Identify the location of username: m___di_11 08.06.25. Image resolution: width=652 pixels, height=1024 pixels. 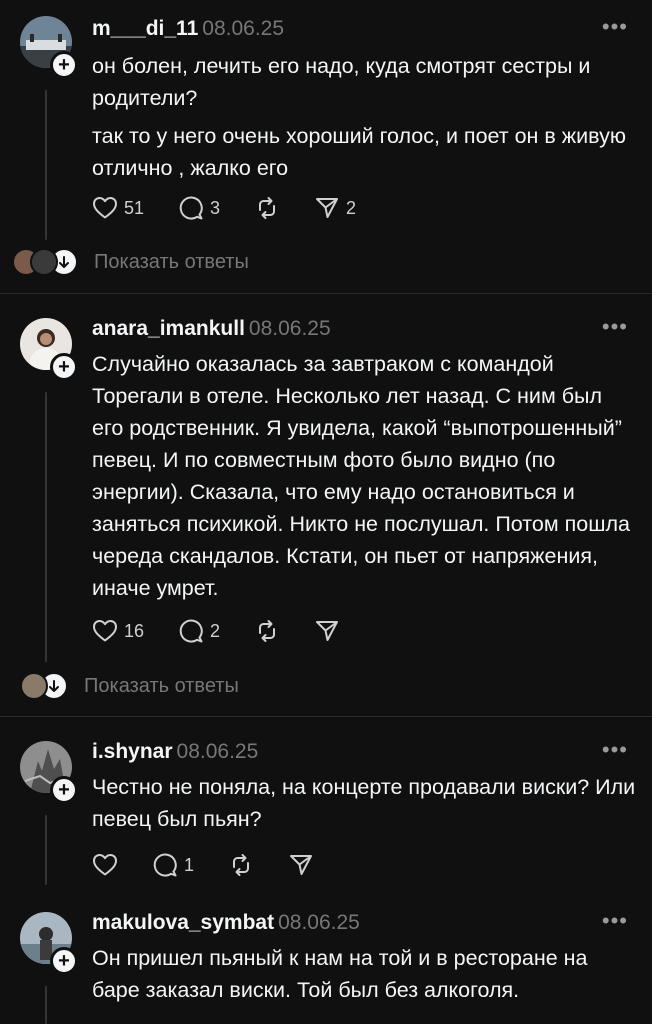
(188, 29).